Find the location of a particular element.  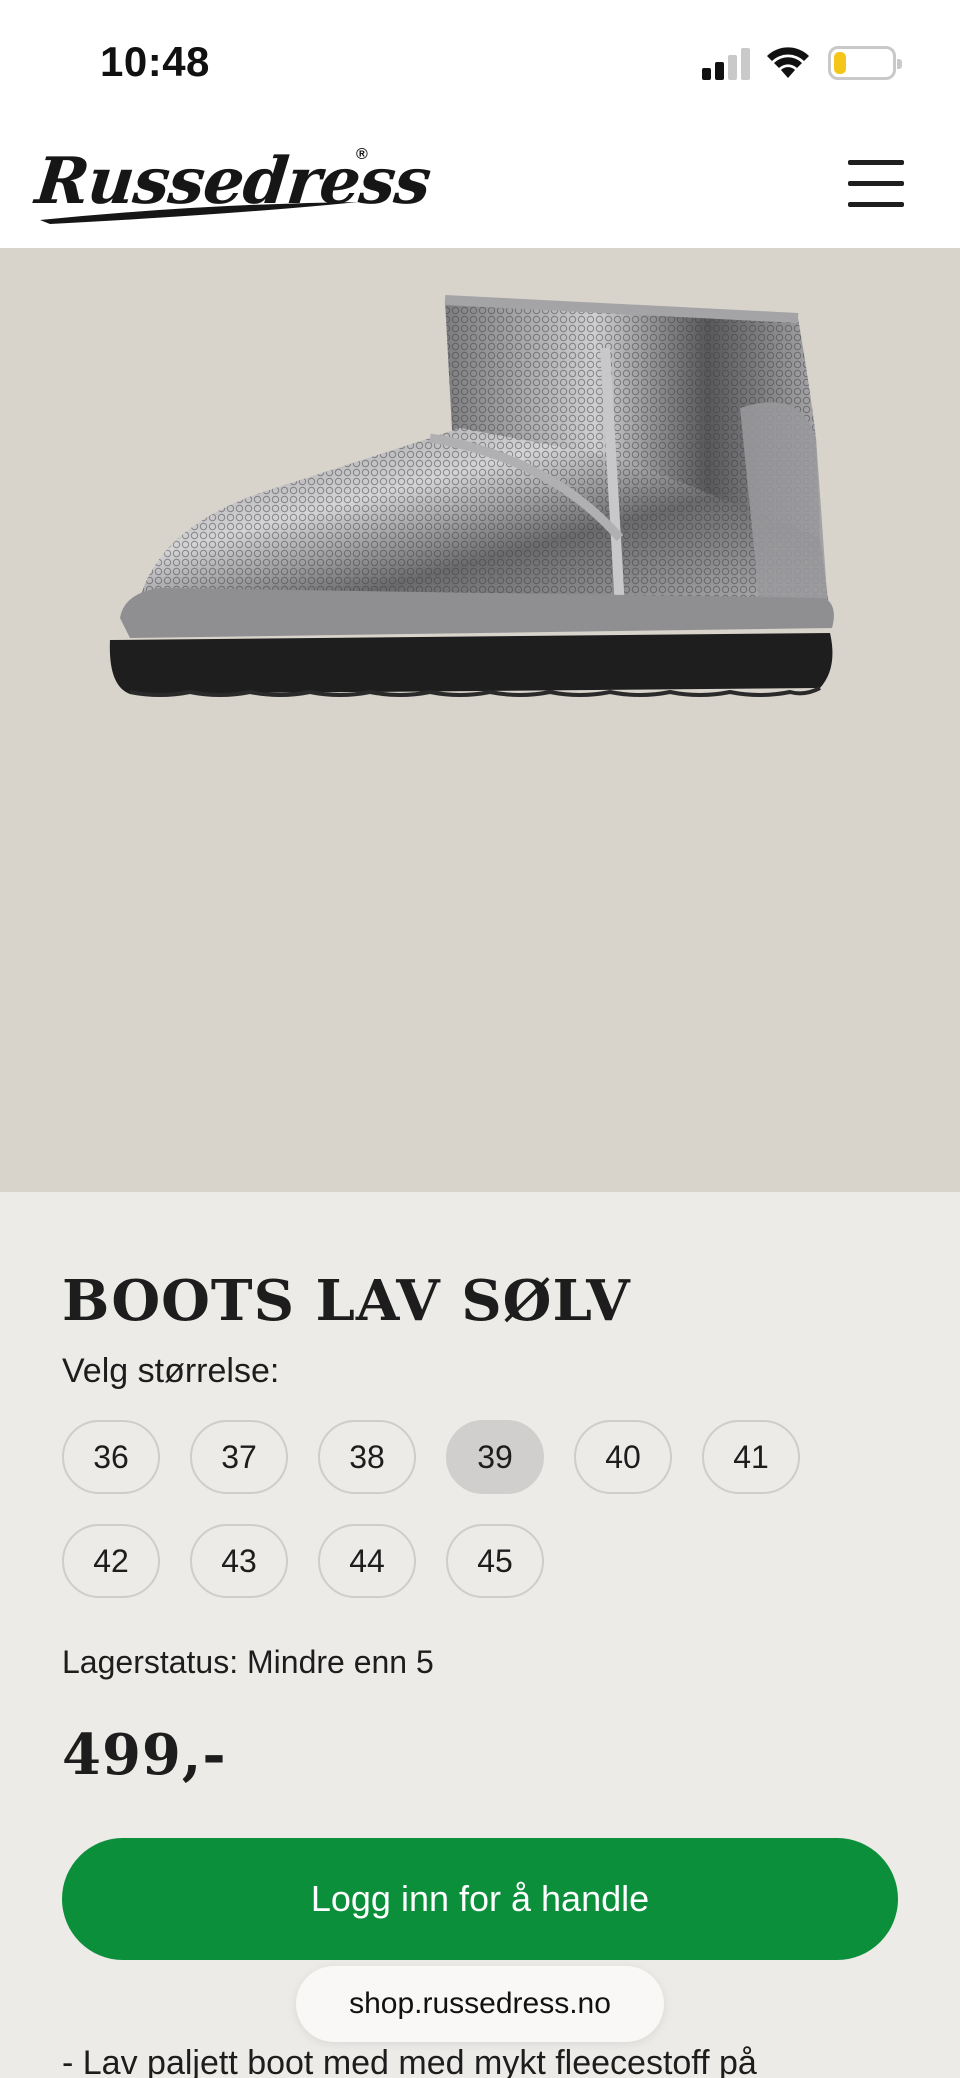

wifi-icon is located at coordinates (788, 62).